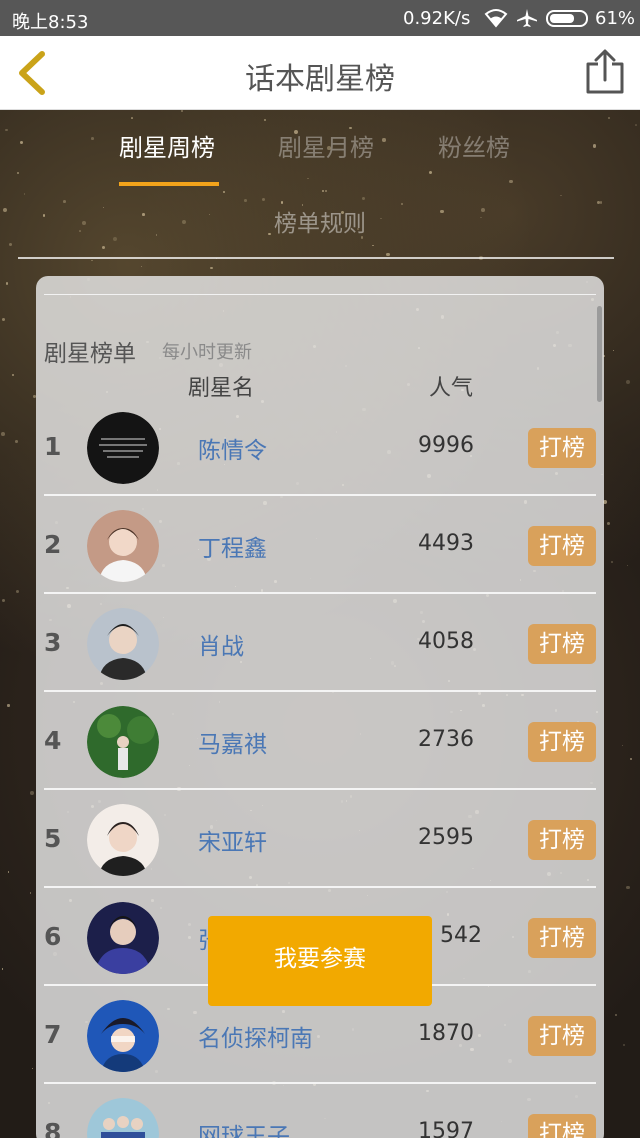 The height and width of the screenshot is (1138, 640). I want to click on scrollbar, so click(599, 354).